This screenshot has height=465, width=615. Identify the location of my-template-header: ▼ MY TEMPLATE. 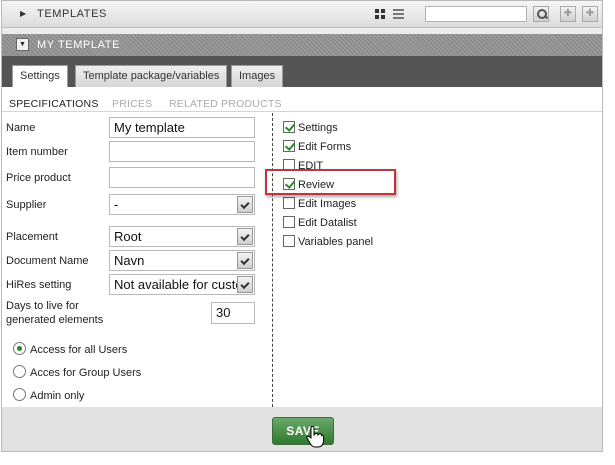
(302, 45).